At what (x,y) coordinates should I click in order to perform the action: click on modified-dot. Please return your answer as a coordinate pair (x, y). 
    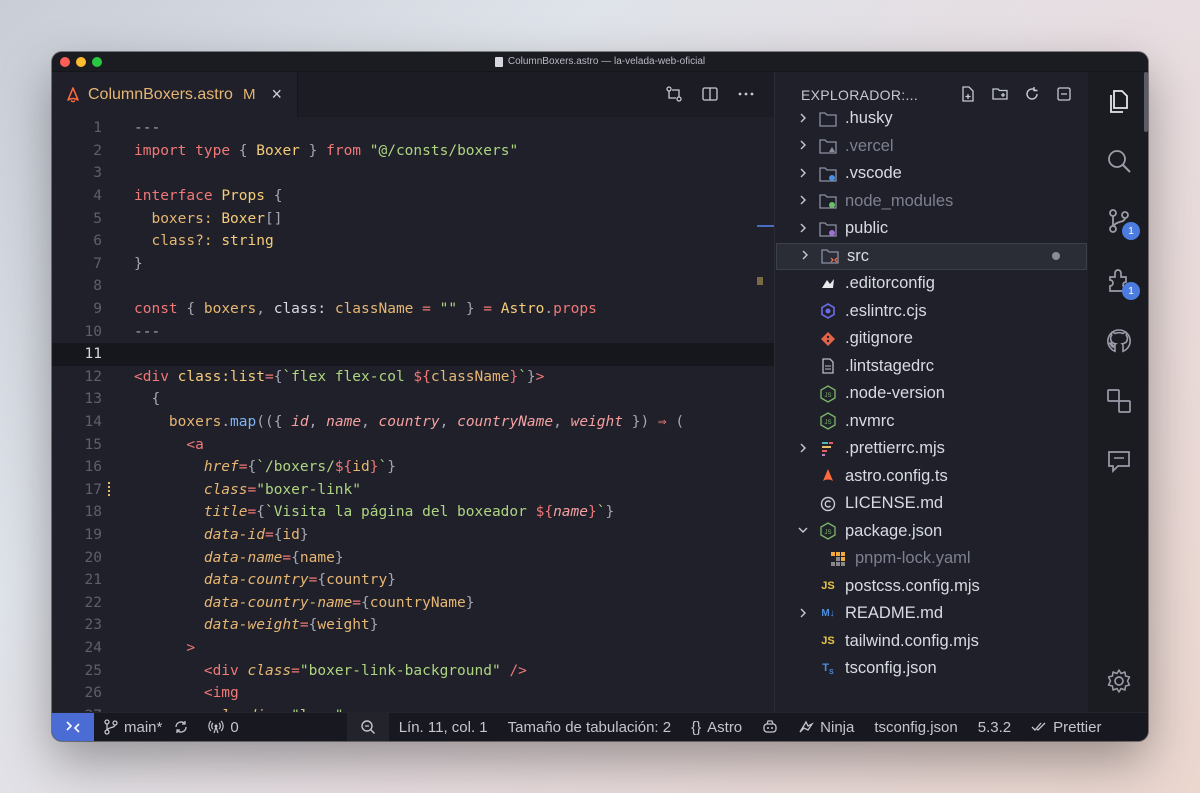
    Looking at the image, I should click on (1056, 256).